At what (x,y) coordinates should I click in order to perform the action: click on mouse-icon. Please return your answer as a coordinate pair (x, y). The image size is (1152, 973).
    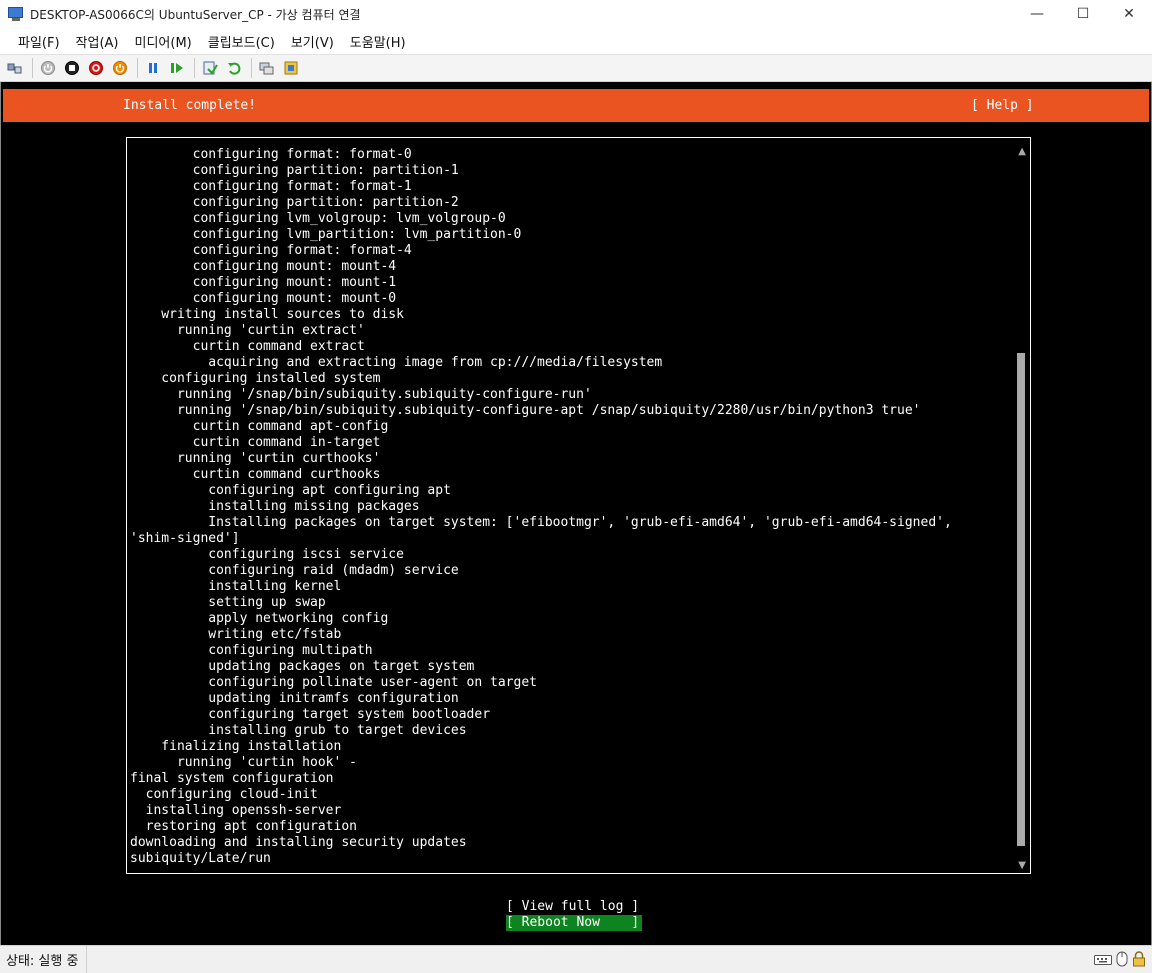
    Looking at the image, I should click on (1122, 961).